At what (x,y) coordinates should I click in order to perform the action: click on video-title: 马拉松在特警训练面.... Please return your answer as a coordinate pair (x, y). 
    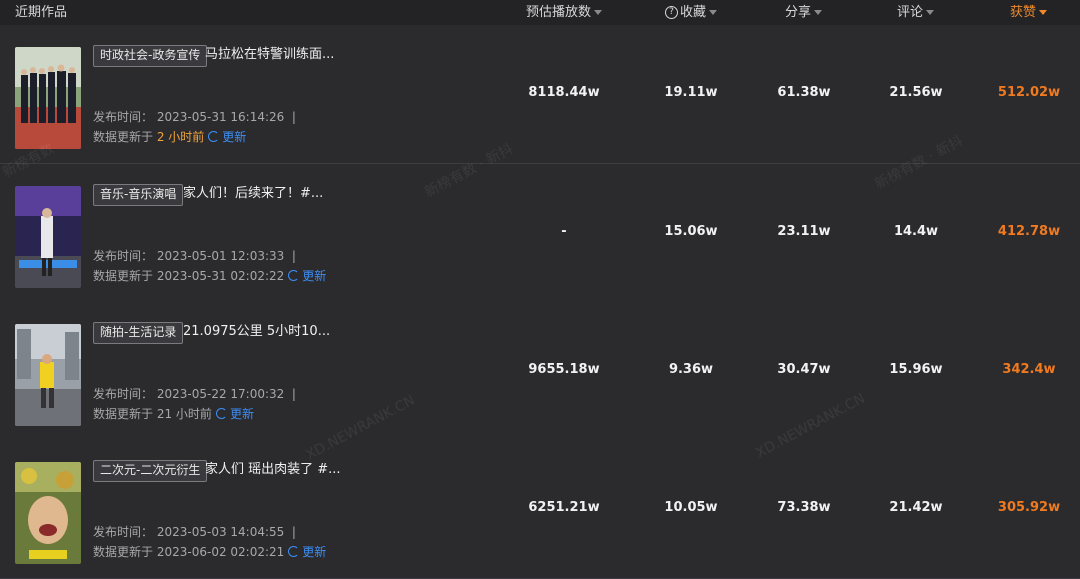
    Looking at the image, I should click on (269, 55).